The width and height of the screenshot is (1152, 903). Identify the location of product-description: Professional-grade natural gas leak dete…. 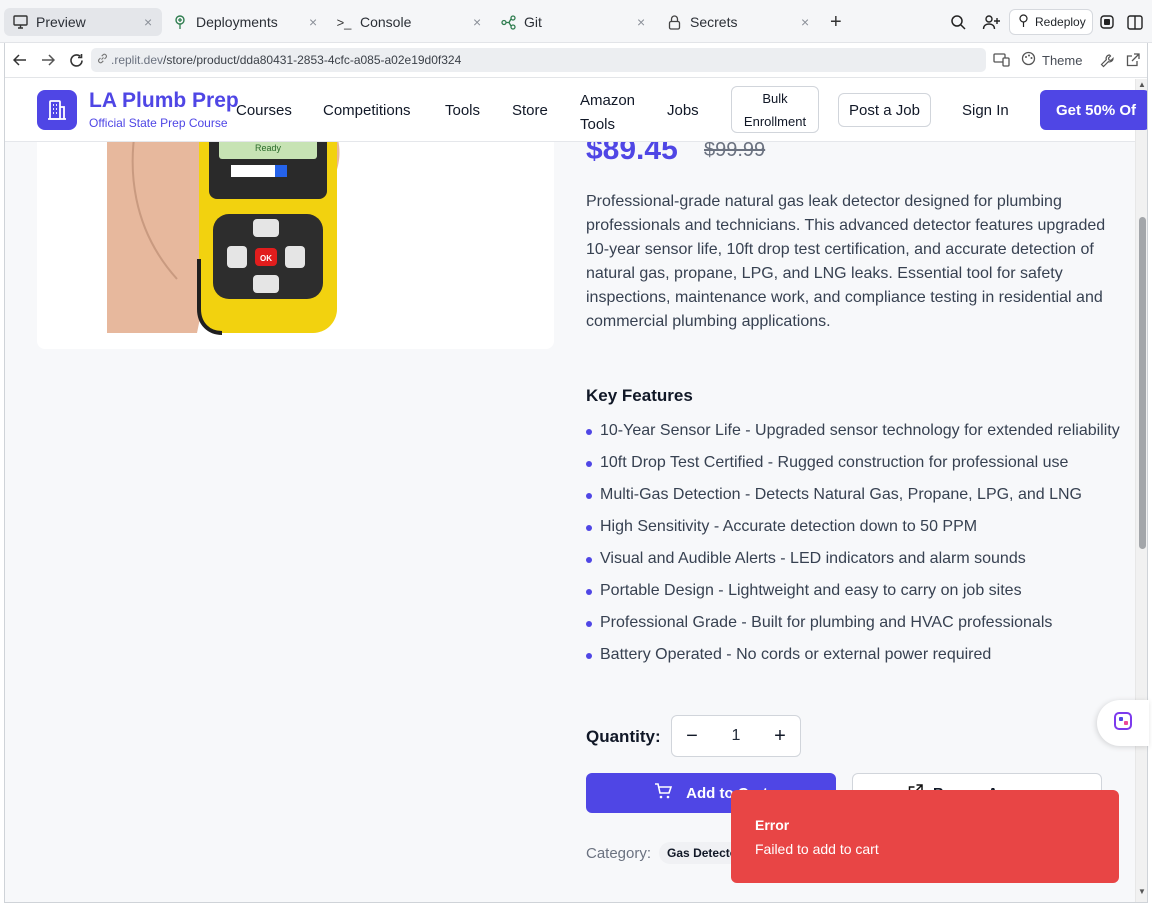
(846, 261).